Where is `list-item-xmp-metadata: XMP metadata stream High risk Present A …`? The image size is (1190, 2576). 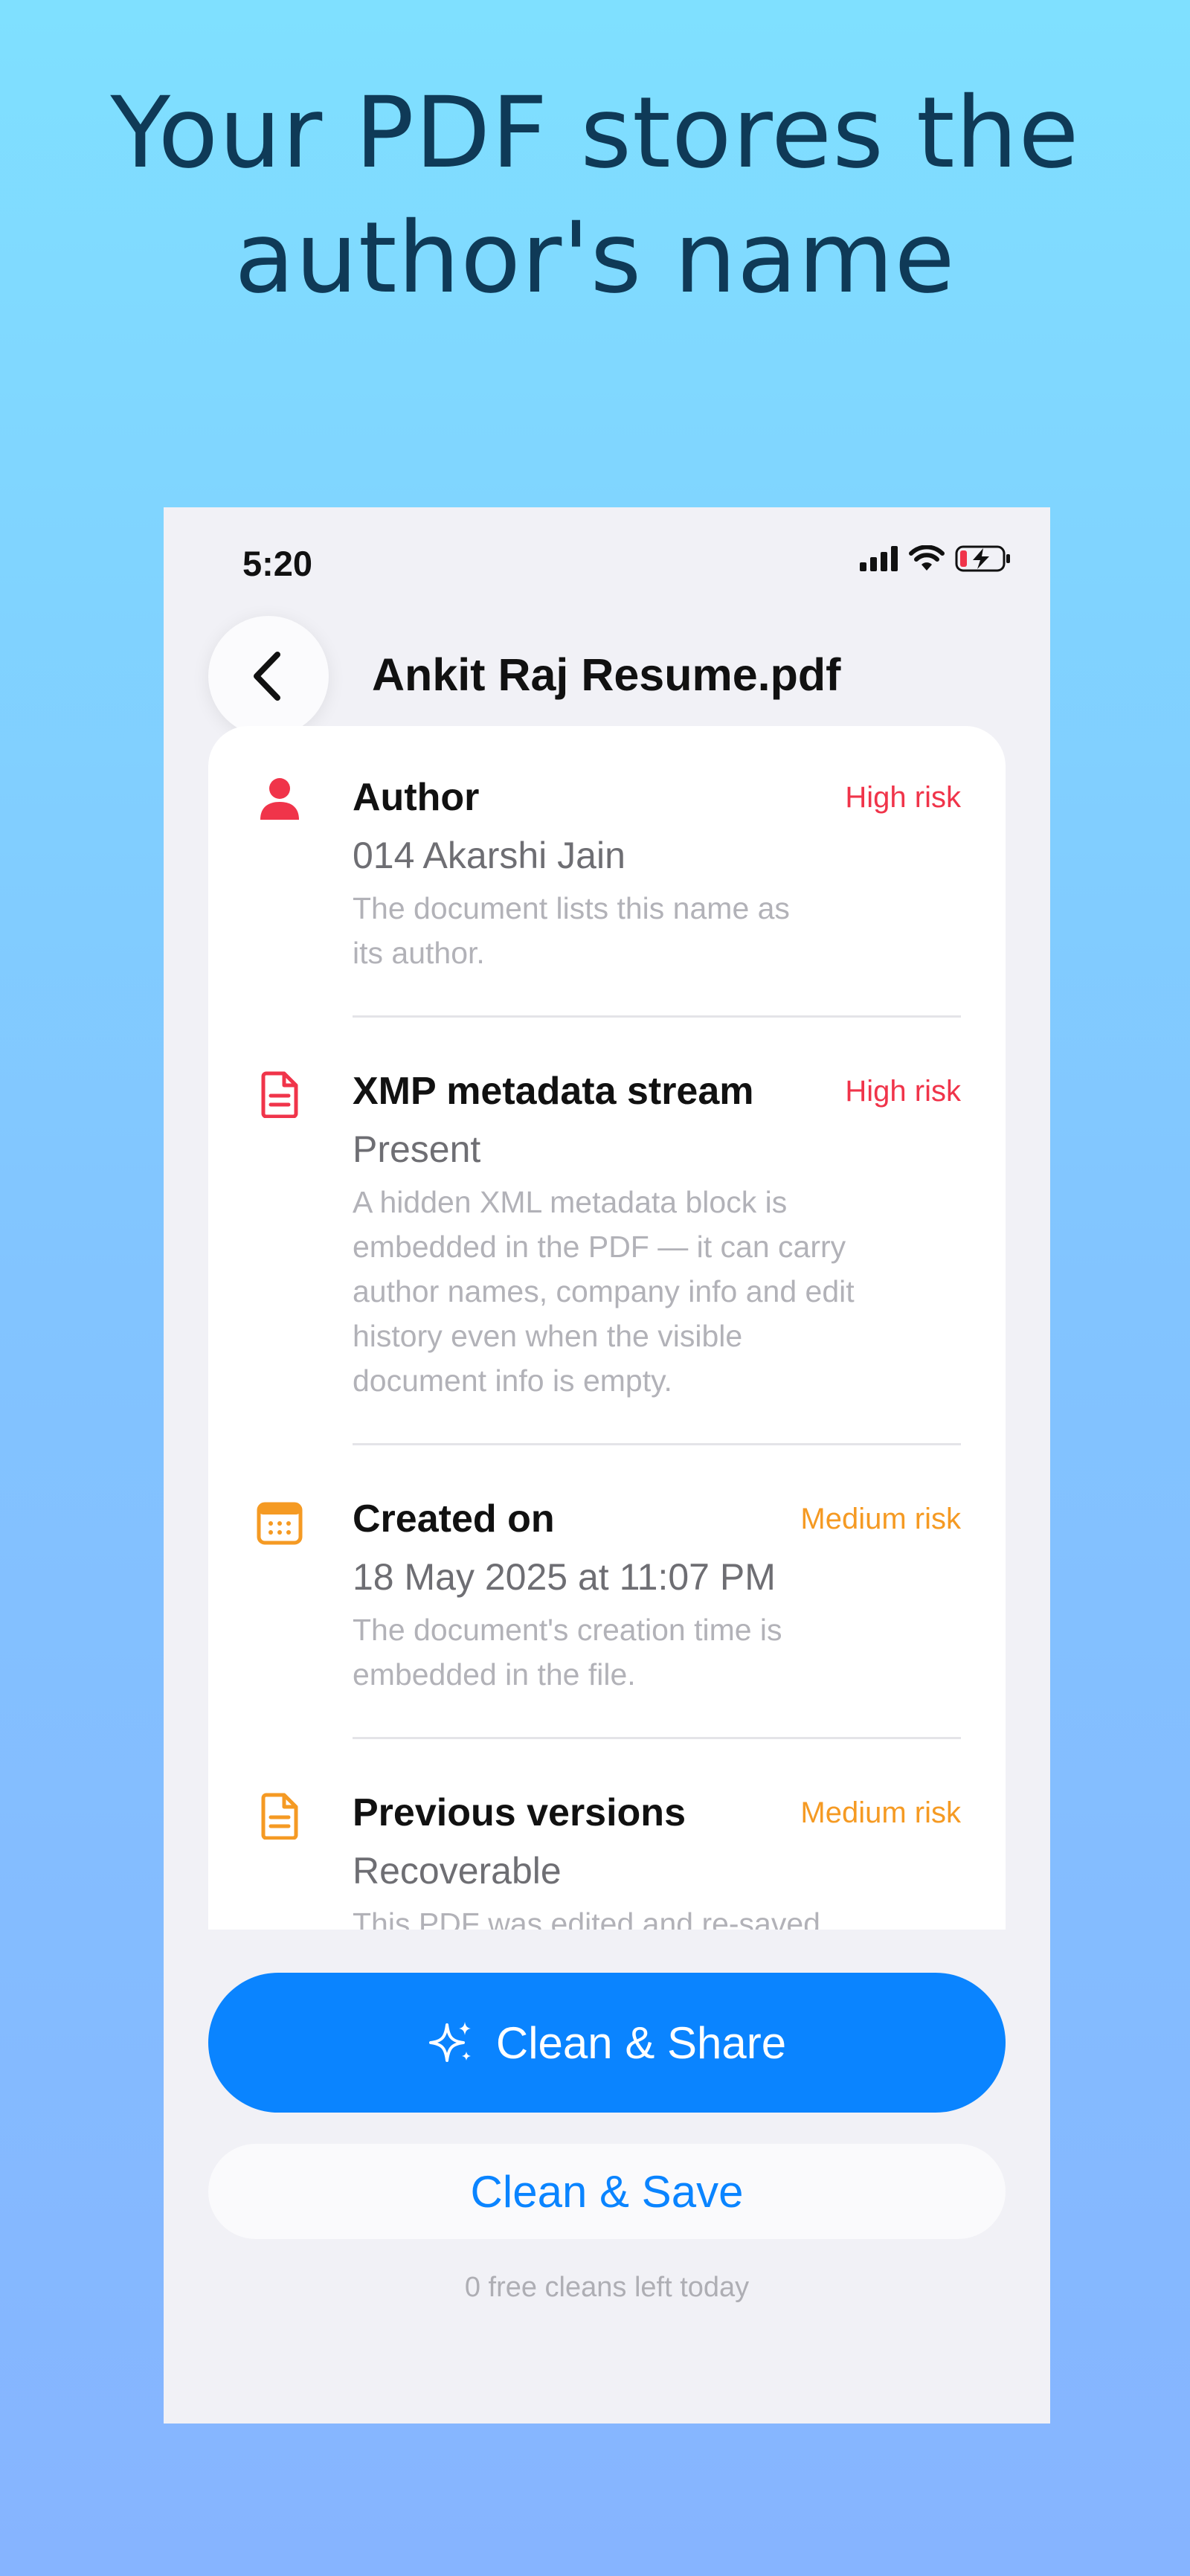
list-item-xmp-metadata: XMP metadata stream High risk Present A … is located at coordinates (607, 1234).